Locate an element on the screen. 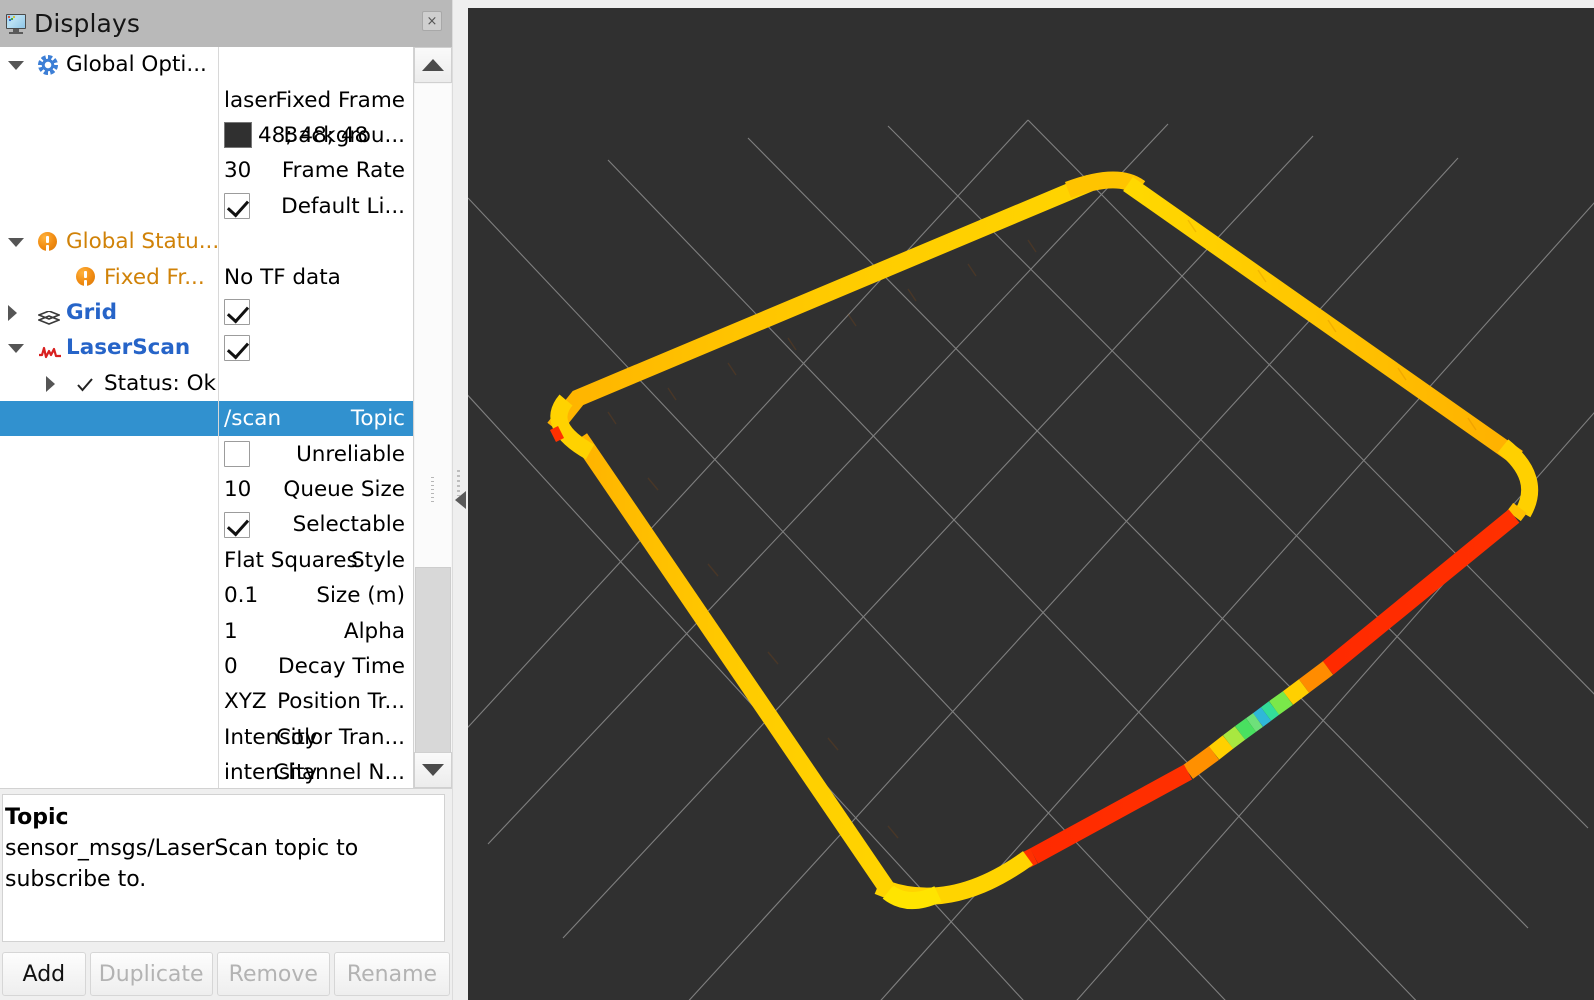 The image size is (1594, 1000). tree-row-alpha: Alpha 1 is located at coordinates (206, 630).